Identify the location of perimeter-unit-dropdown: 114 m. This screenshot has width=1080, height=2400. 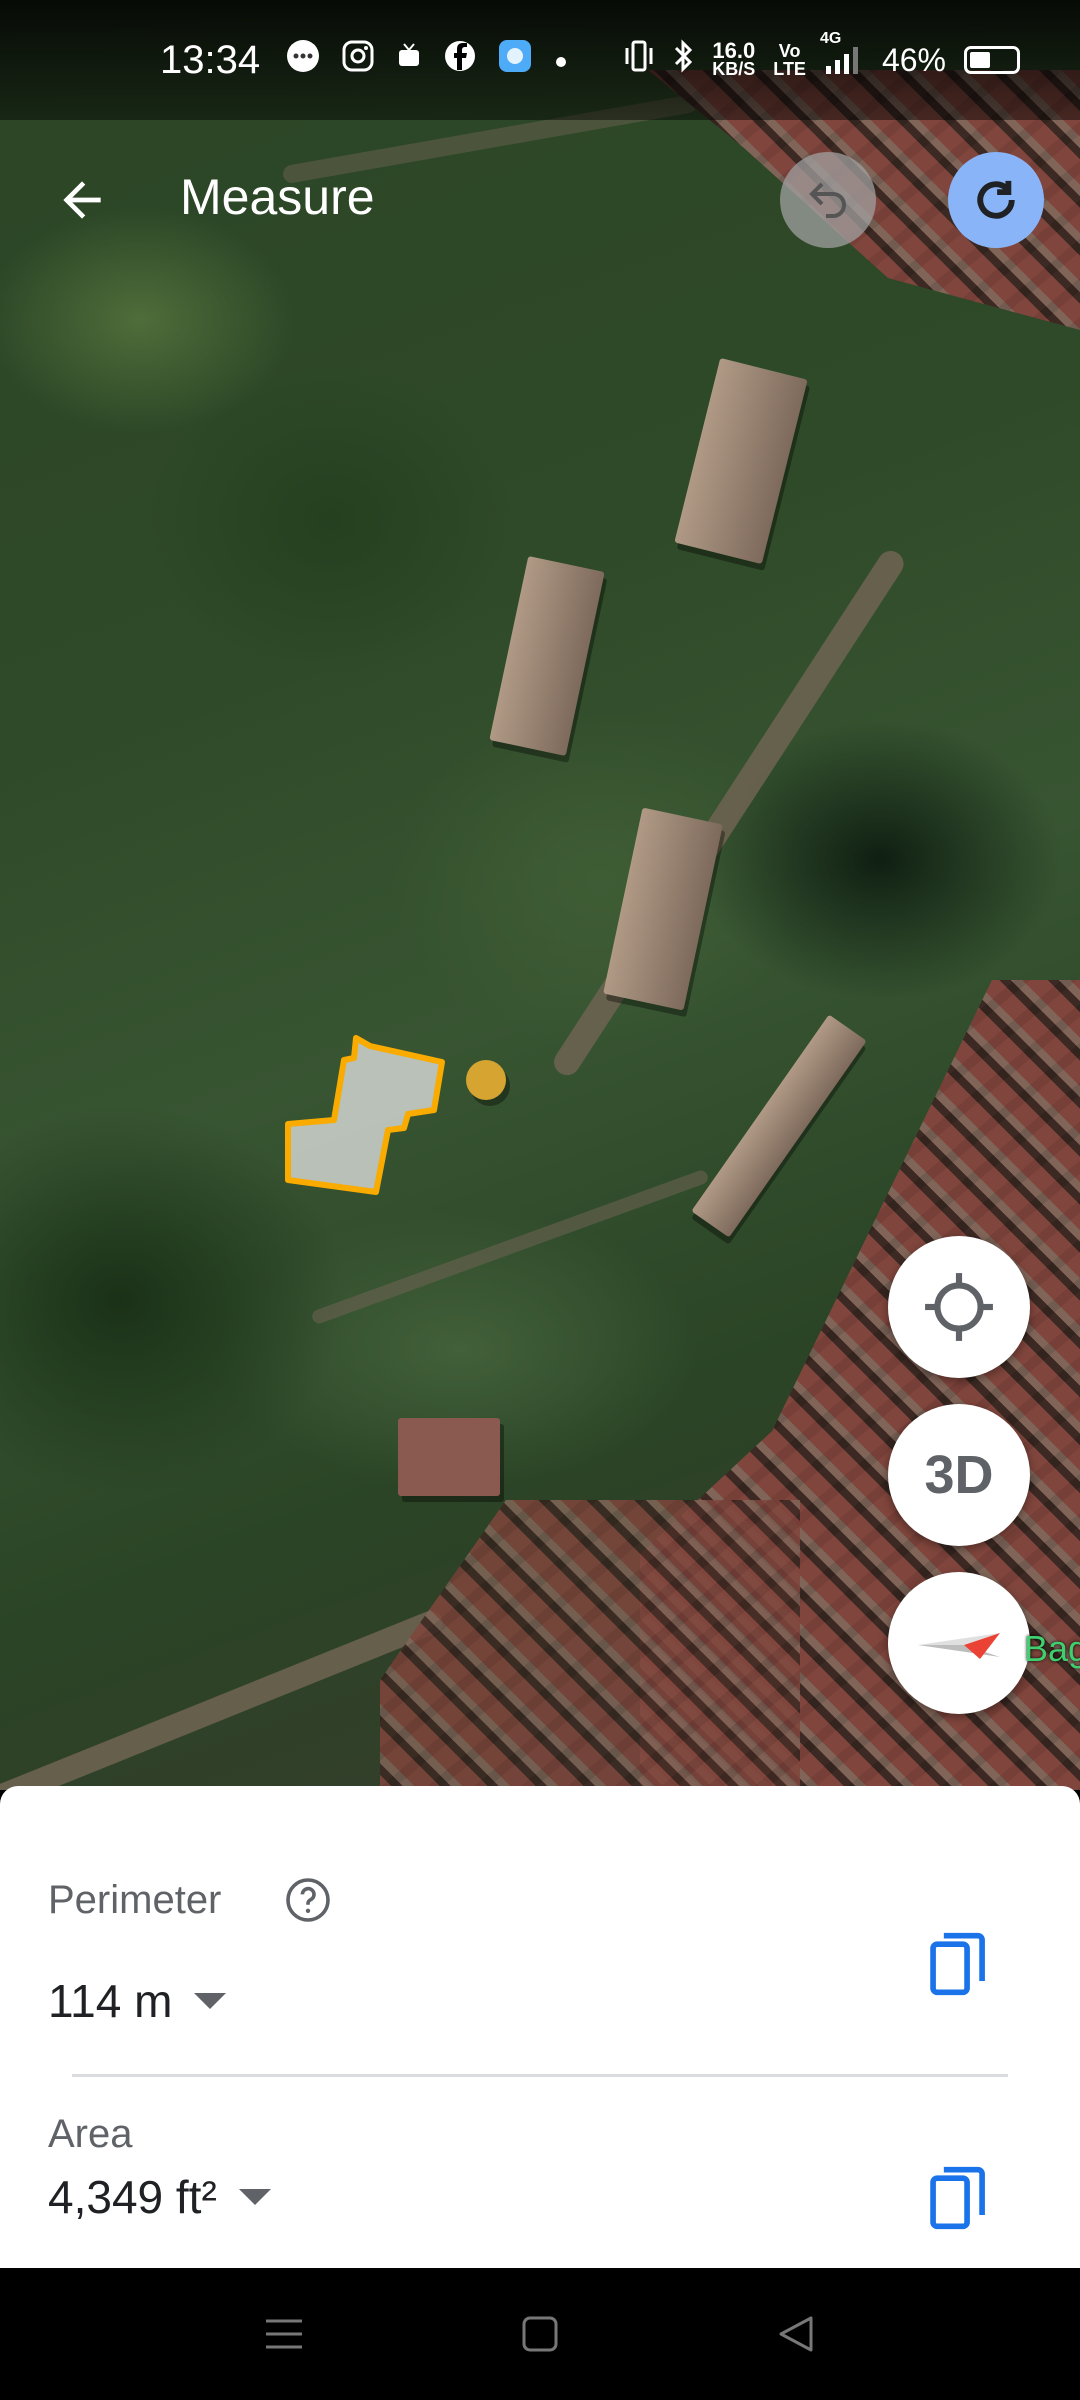
(137, 2001).